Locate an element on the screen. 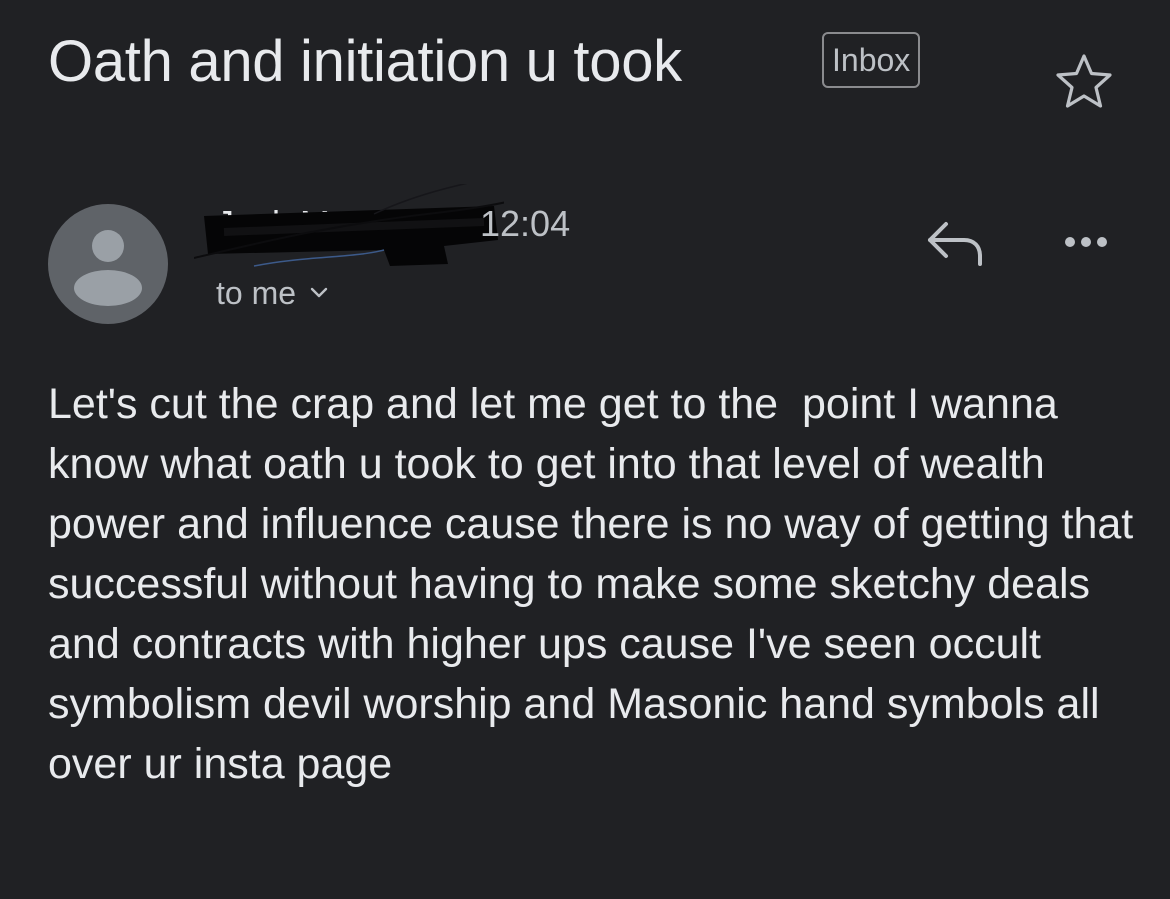  recipient-toggle: to me is located at coordinates (274, 293).